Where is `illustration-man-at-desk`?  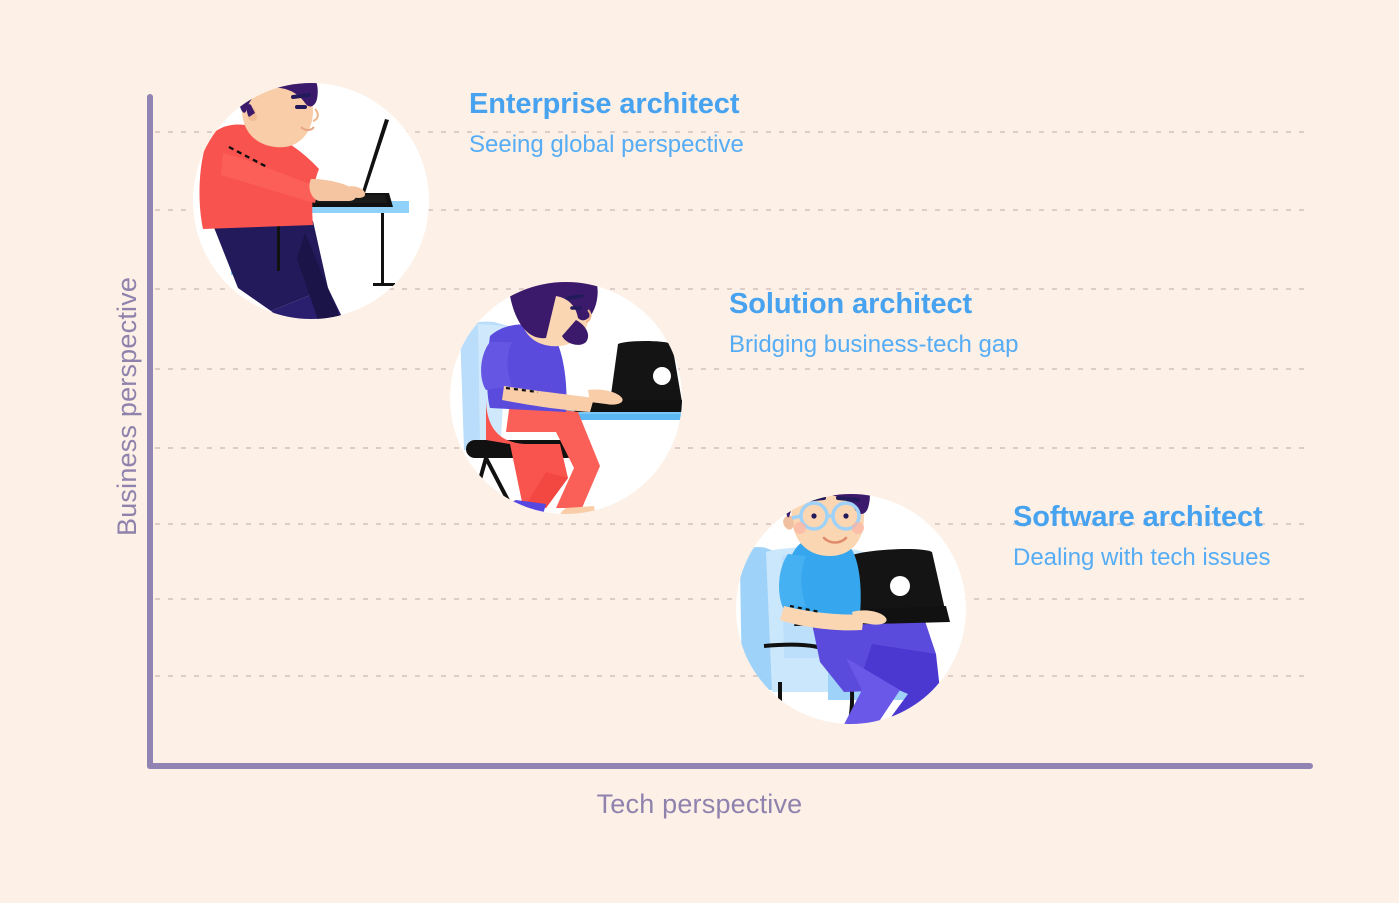 illustration-man-at-desk is located at coordinates (311, 203).